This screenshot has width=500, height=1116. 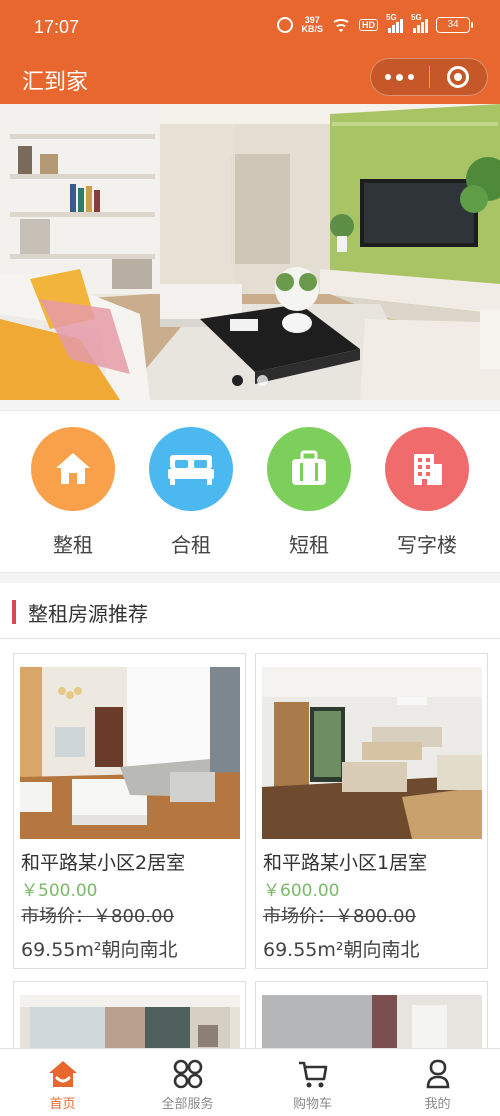 I want to click on more-dots-icon, so click(x=388, y=76).